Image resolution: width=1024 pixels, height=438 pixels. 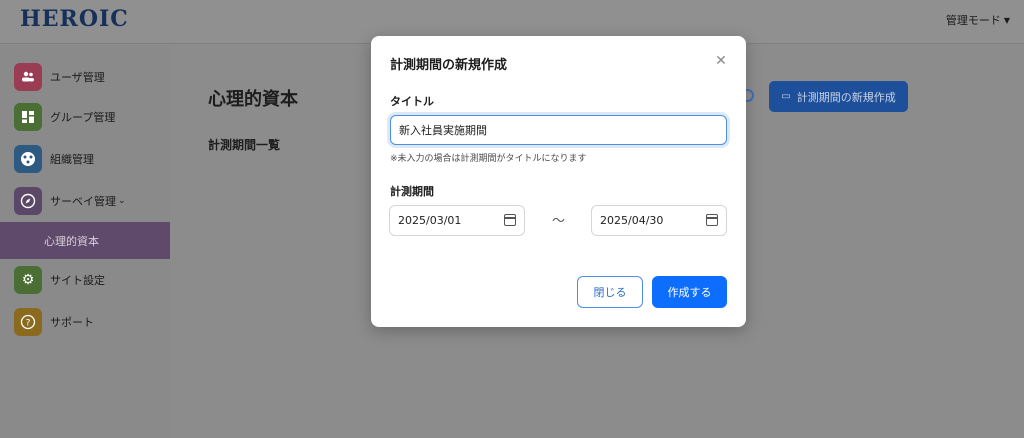 I want to click on sidebar-item-label: サポート, so click(x=72, y=322).